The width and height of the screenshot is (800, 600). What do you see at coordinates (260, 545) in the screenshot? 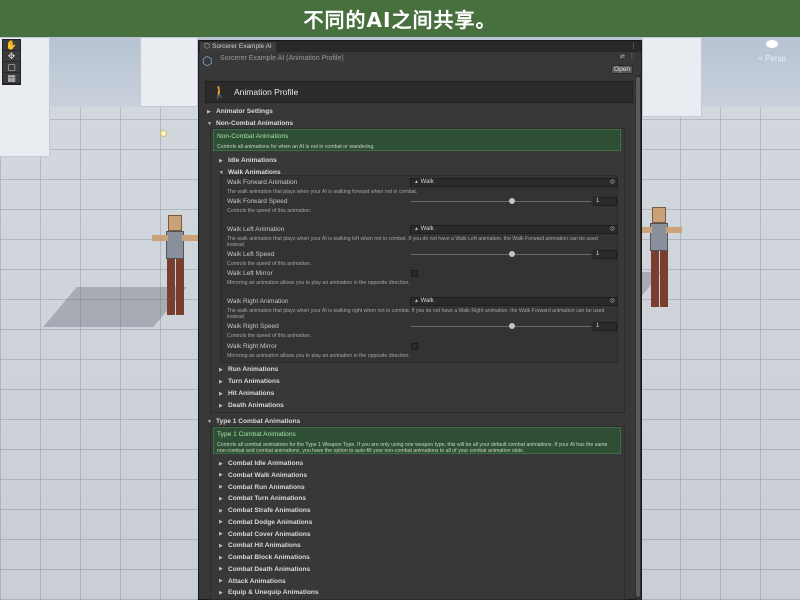
I see `foldout-combat-item: ▶ Combat Hit Animations` at bounding box center [260, 545].